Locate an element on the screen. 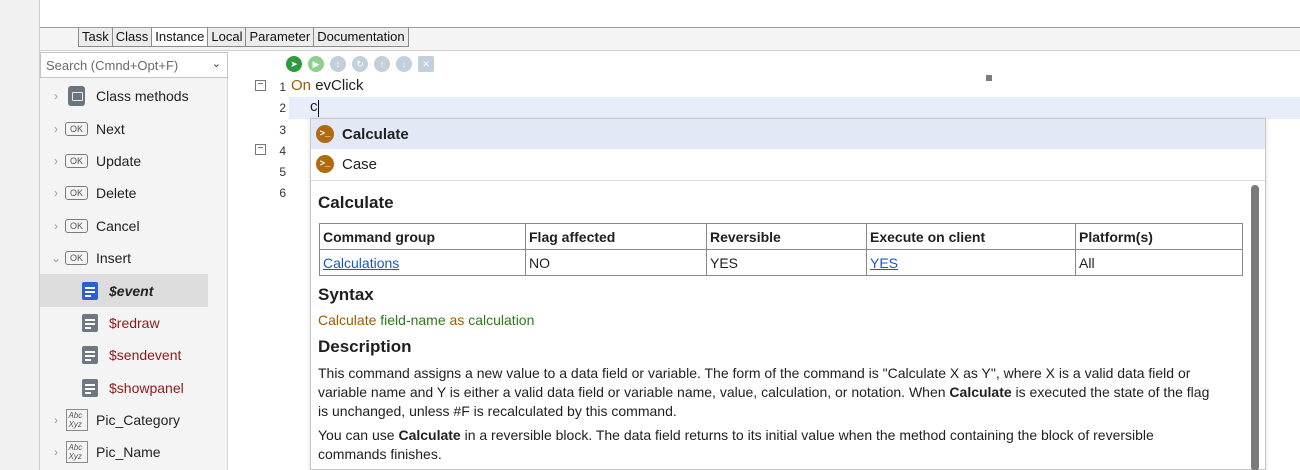 The height and width of the screenshot is (470, 1300). tree-item-label: Next is located at coordinates (110, 128).